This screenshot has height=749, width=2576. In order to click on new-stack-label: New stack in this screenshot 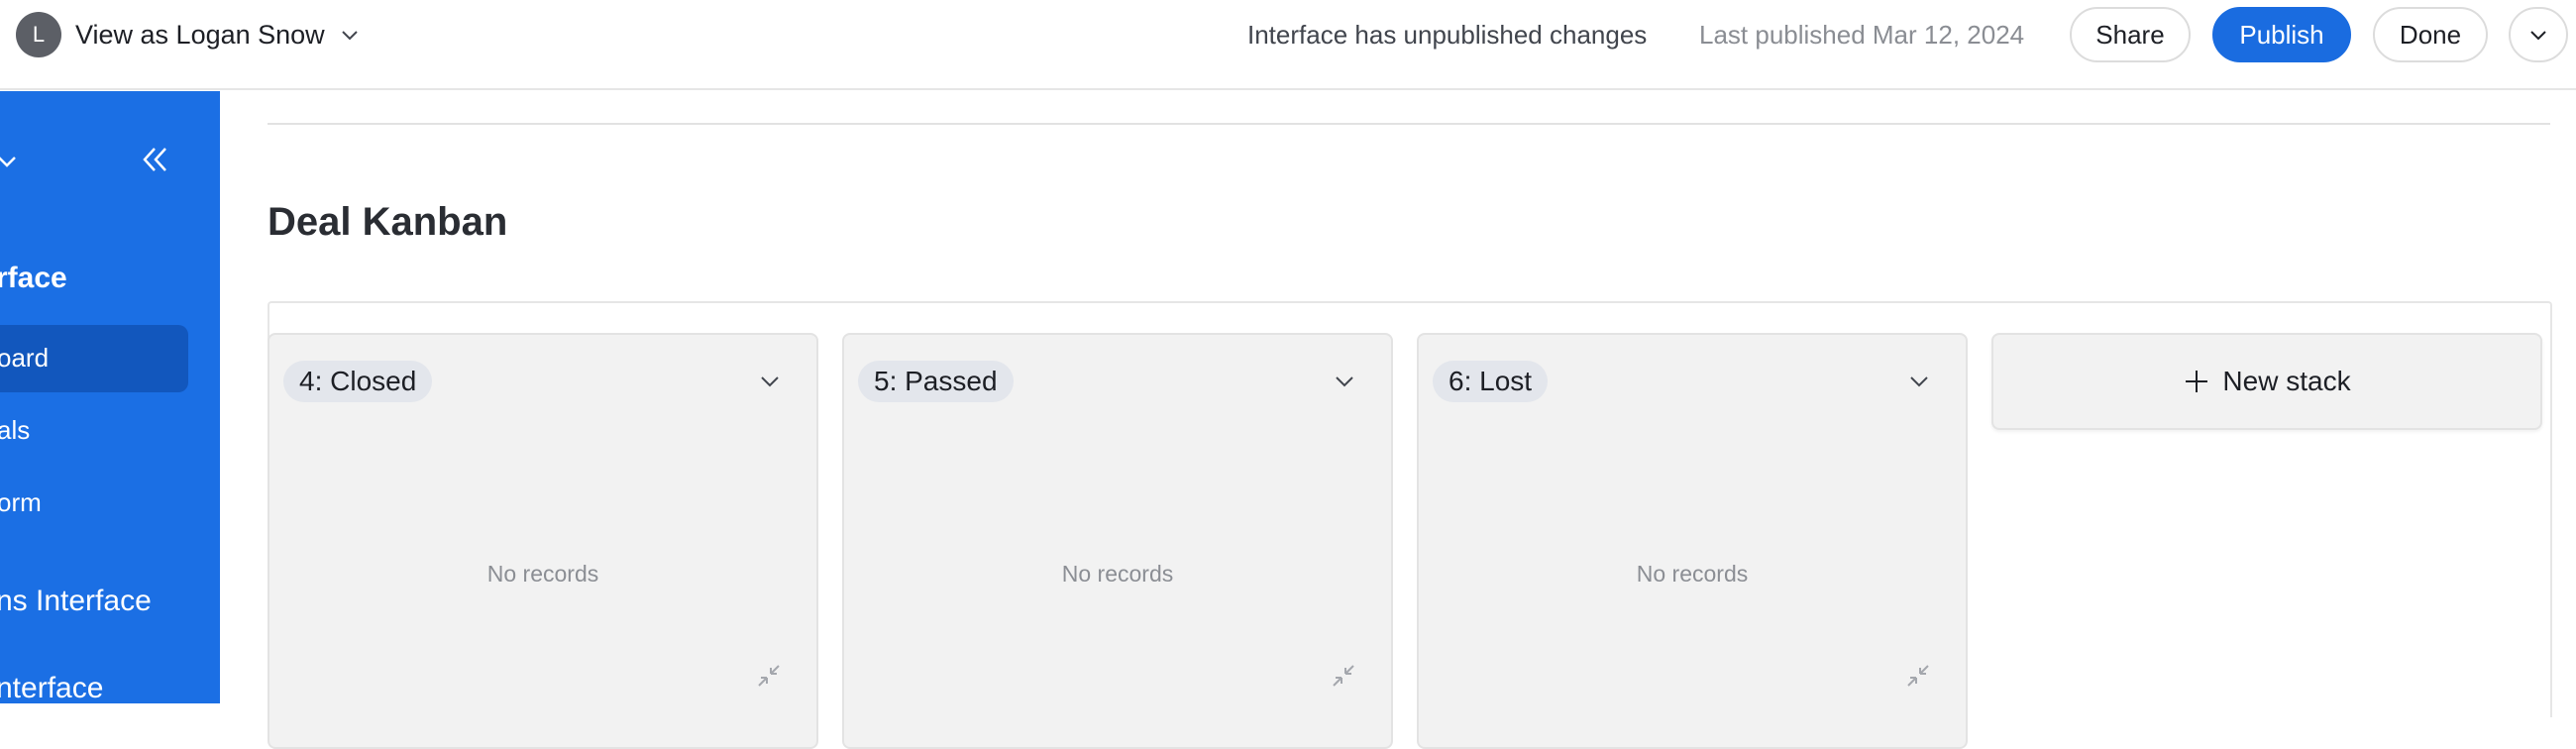, I will do `click(2286, 381)`.